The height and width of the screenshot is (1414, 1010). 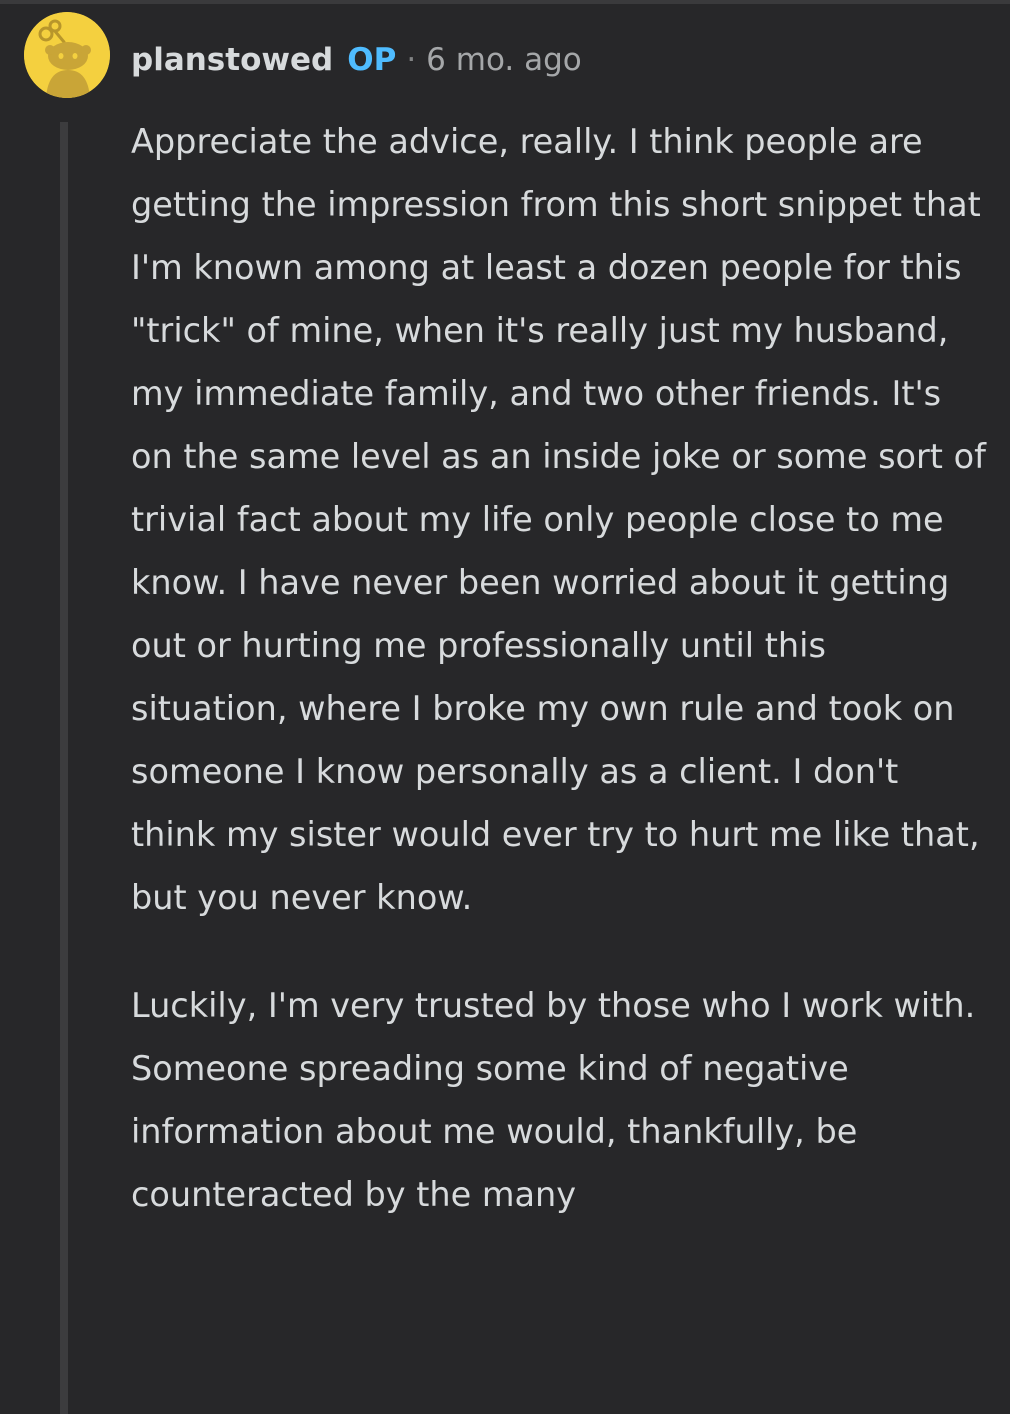 What do you see at coordinates (372, 60) in the screenshot?
I see `op-badge: OP` at bounding box center [372, 60].